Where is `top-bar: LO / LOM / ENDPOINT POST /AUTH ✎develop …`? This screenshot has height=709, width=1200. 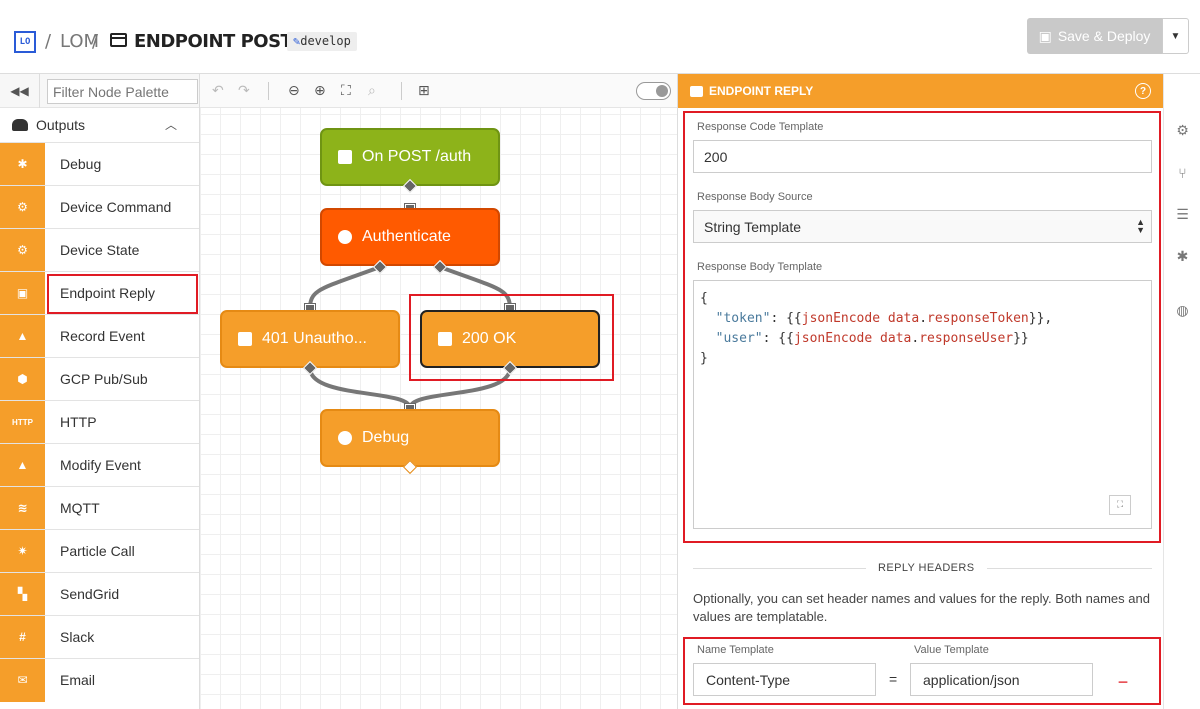
top-bar: LO / LOM / ENDPOINT POST /AUTH ✎develop … is located at coordinates (600, 37).